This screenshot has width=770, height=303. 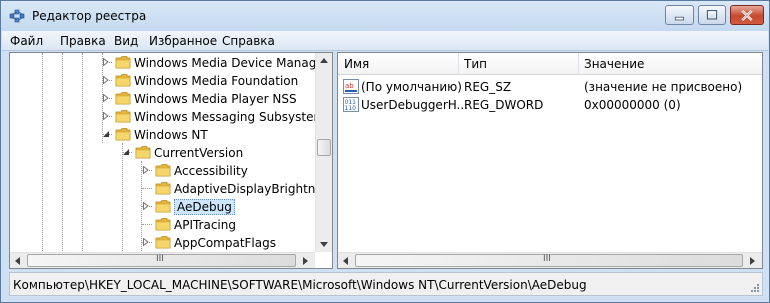 I want to click on tree-vertical-scrollbar, so click(x=323, y=152).